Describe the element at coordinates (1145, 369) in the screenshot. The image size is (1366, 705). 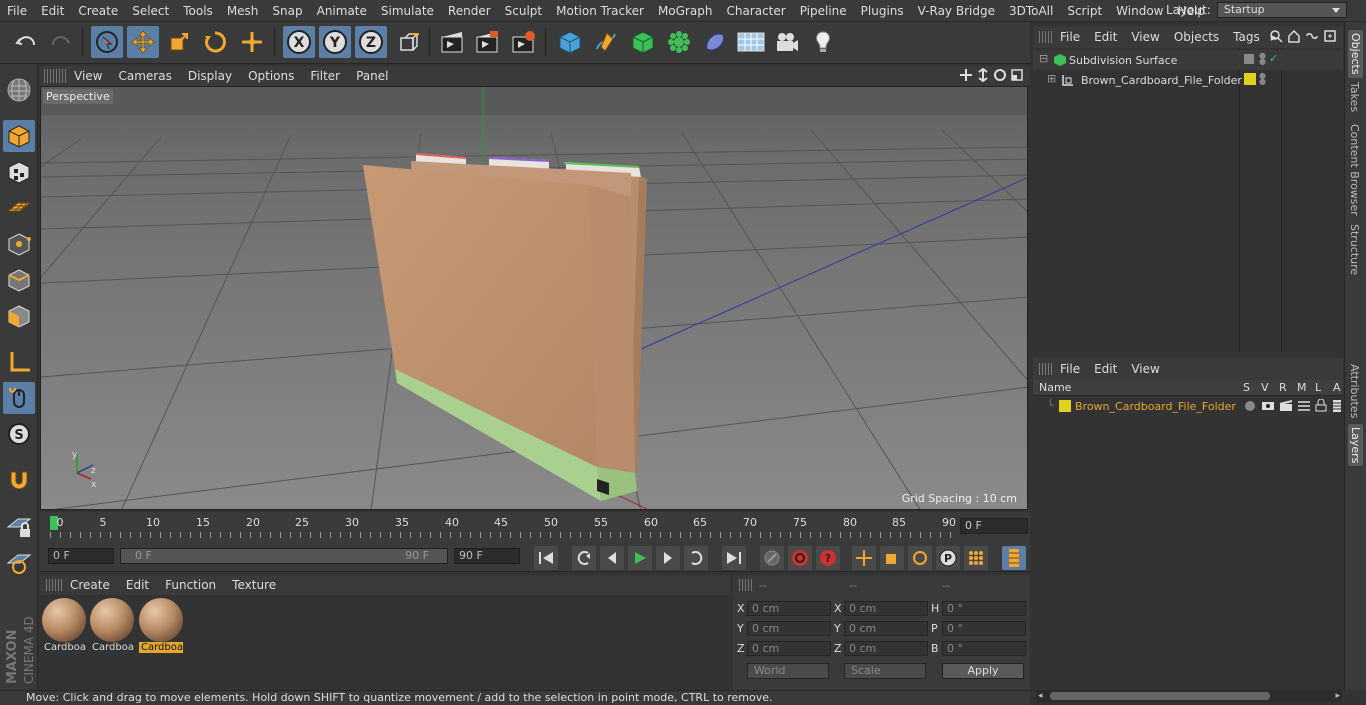
I see `layer-menu-view: View` at that location.